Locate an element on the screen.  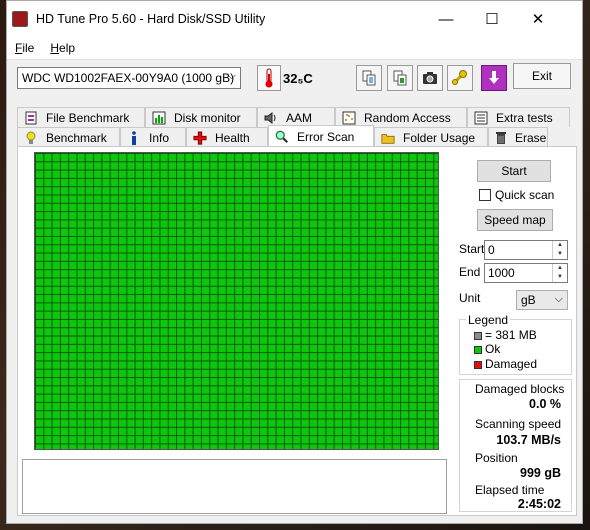
tab-info: Info is located at coordinates (153, 137).